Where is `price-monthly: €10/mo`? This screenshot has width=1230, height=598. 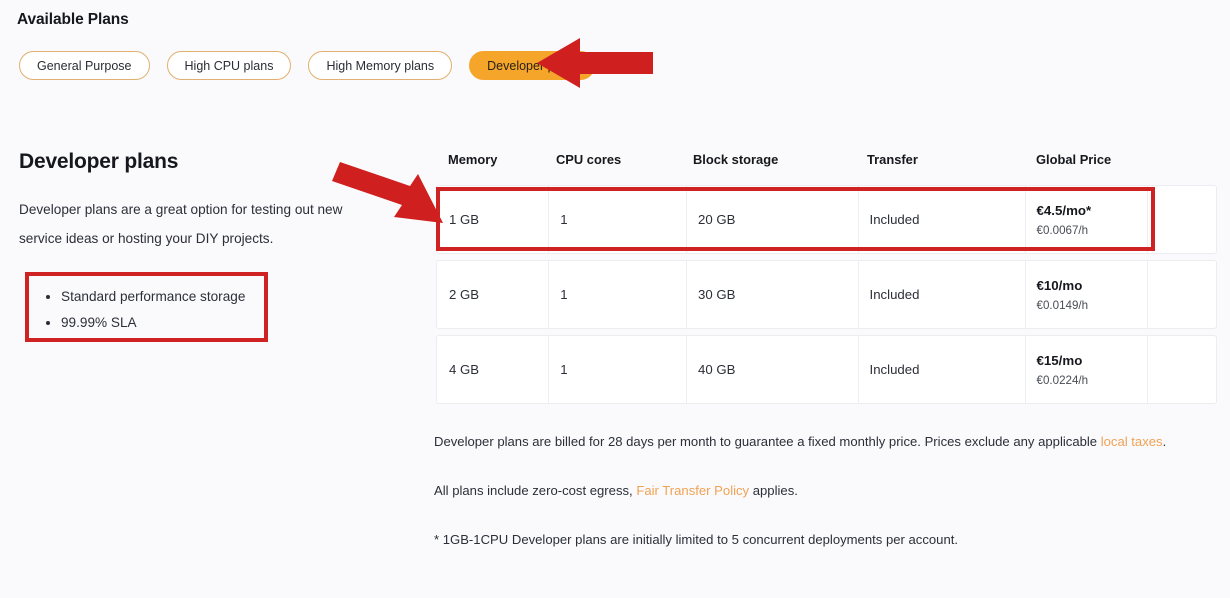 price-monthly: €10/mo is located at coordinates (1059, 285).